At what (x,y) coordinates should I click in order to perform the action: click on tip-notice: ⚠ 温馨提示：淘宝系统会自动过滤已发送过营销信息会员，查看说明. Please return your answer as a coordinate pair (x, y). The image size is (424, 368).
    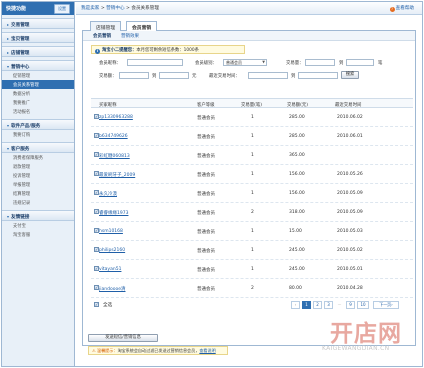
    Looking at the image, I should click on (158, 350).